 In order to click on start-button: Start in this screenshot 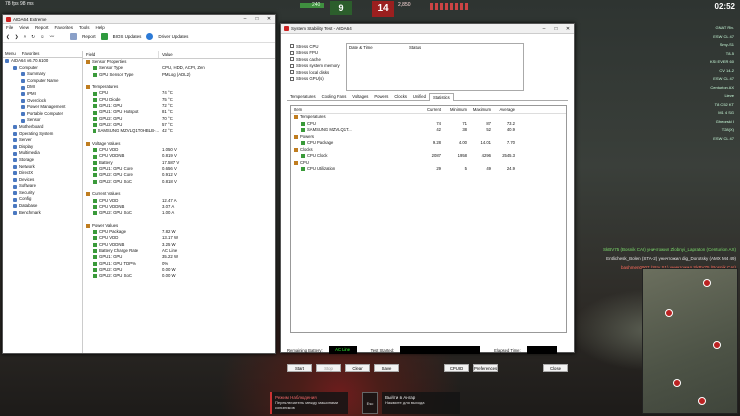, I will do `click(299, 368)`.